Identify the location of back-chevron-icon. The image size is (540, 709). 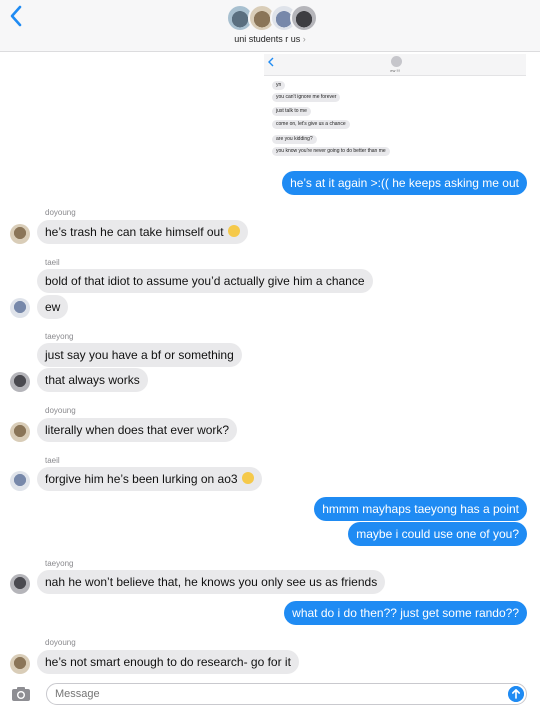
(16, 16).